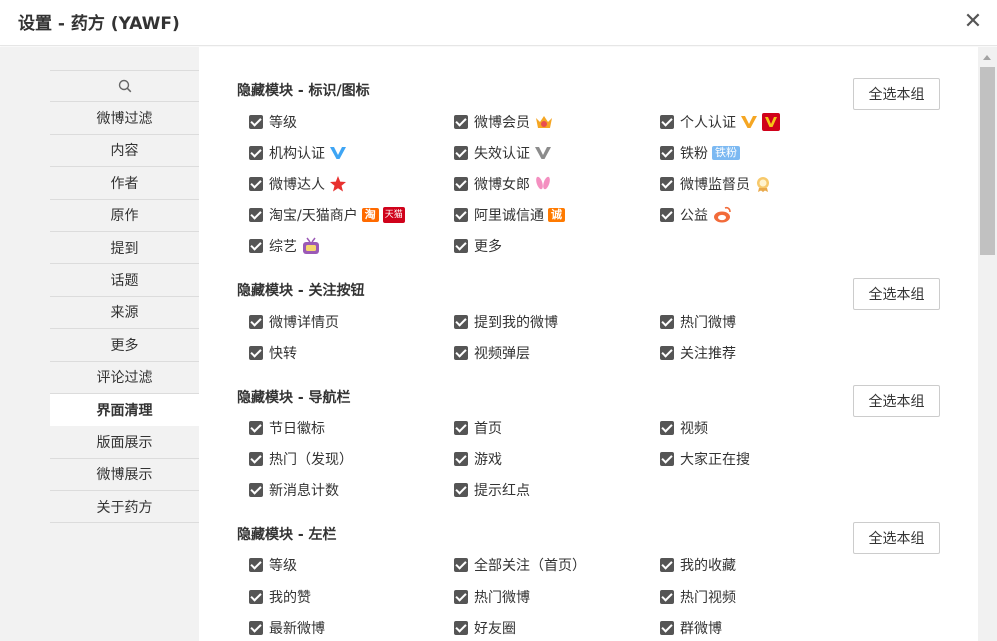 The width and height of the screenshot is (997, 641). Describe the element at coordinates (124, 475) in the screenshot. I see `sidebar-item-weibo-display: 微博展示` at that location.